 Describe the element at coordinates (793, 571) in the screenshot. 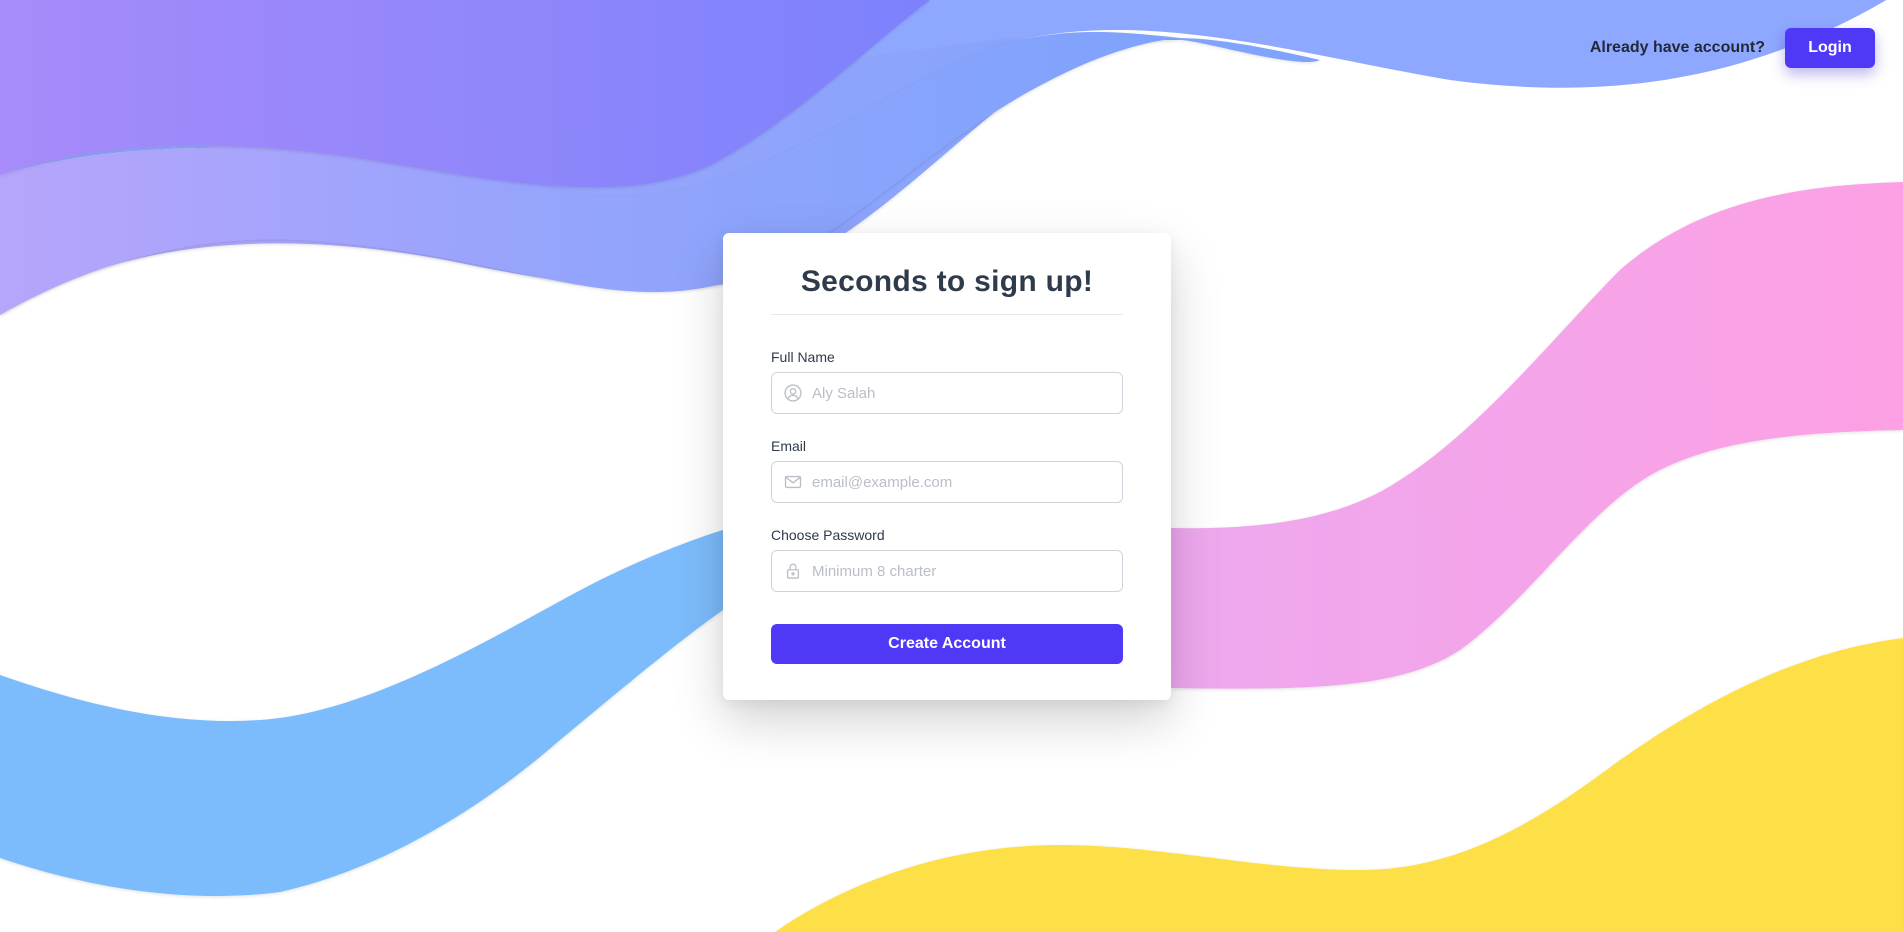

I see `lock-icon` at that location.